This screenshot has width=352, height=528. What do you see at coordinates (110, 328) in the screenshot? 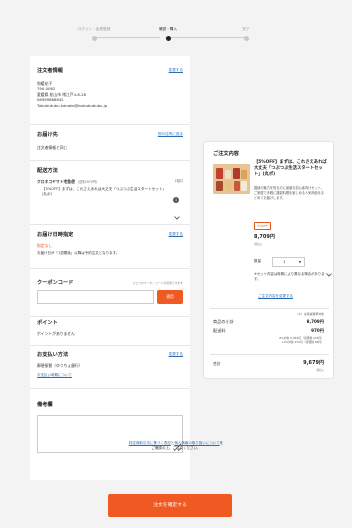
I see `points-section: ポイント ポイントがありません` at bounding box center [110, 328].